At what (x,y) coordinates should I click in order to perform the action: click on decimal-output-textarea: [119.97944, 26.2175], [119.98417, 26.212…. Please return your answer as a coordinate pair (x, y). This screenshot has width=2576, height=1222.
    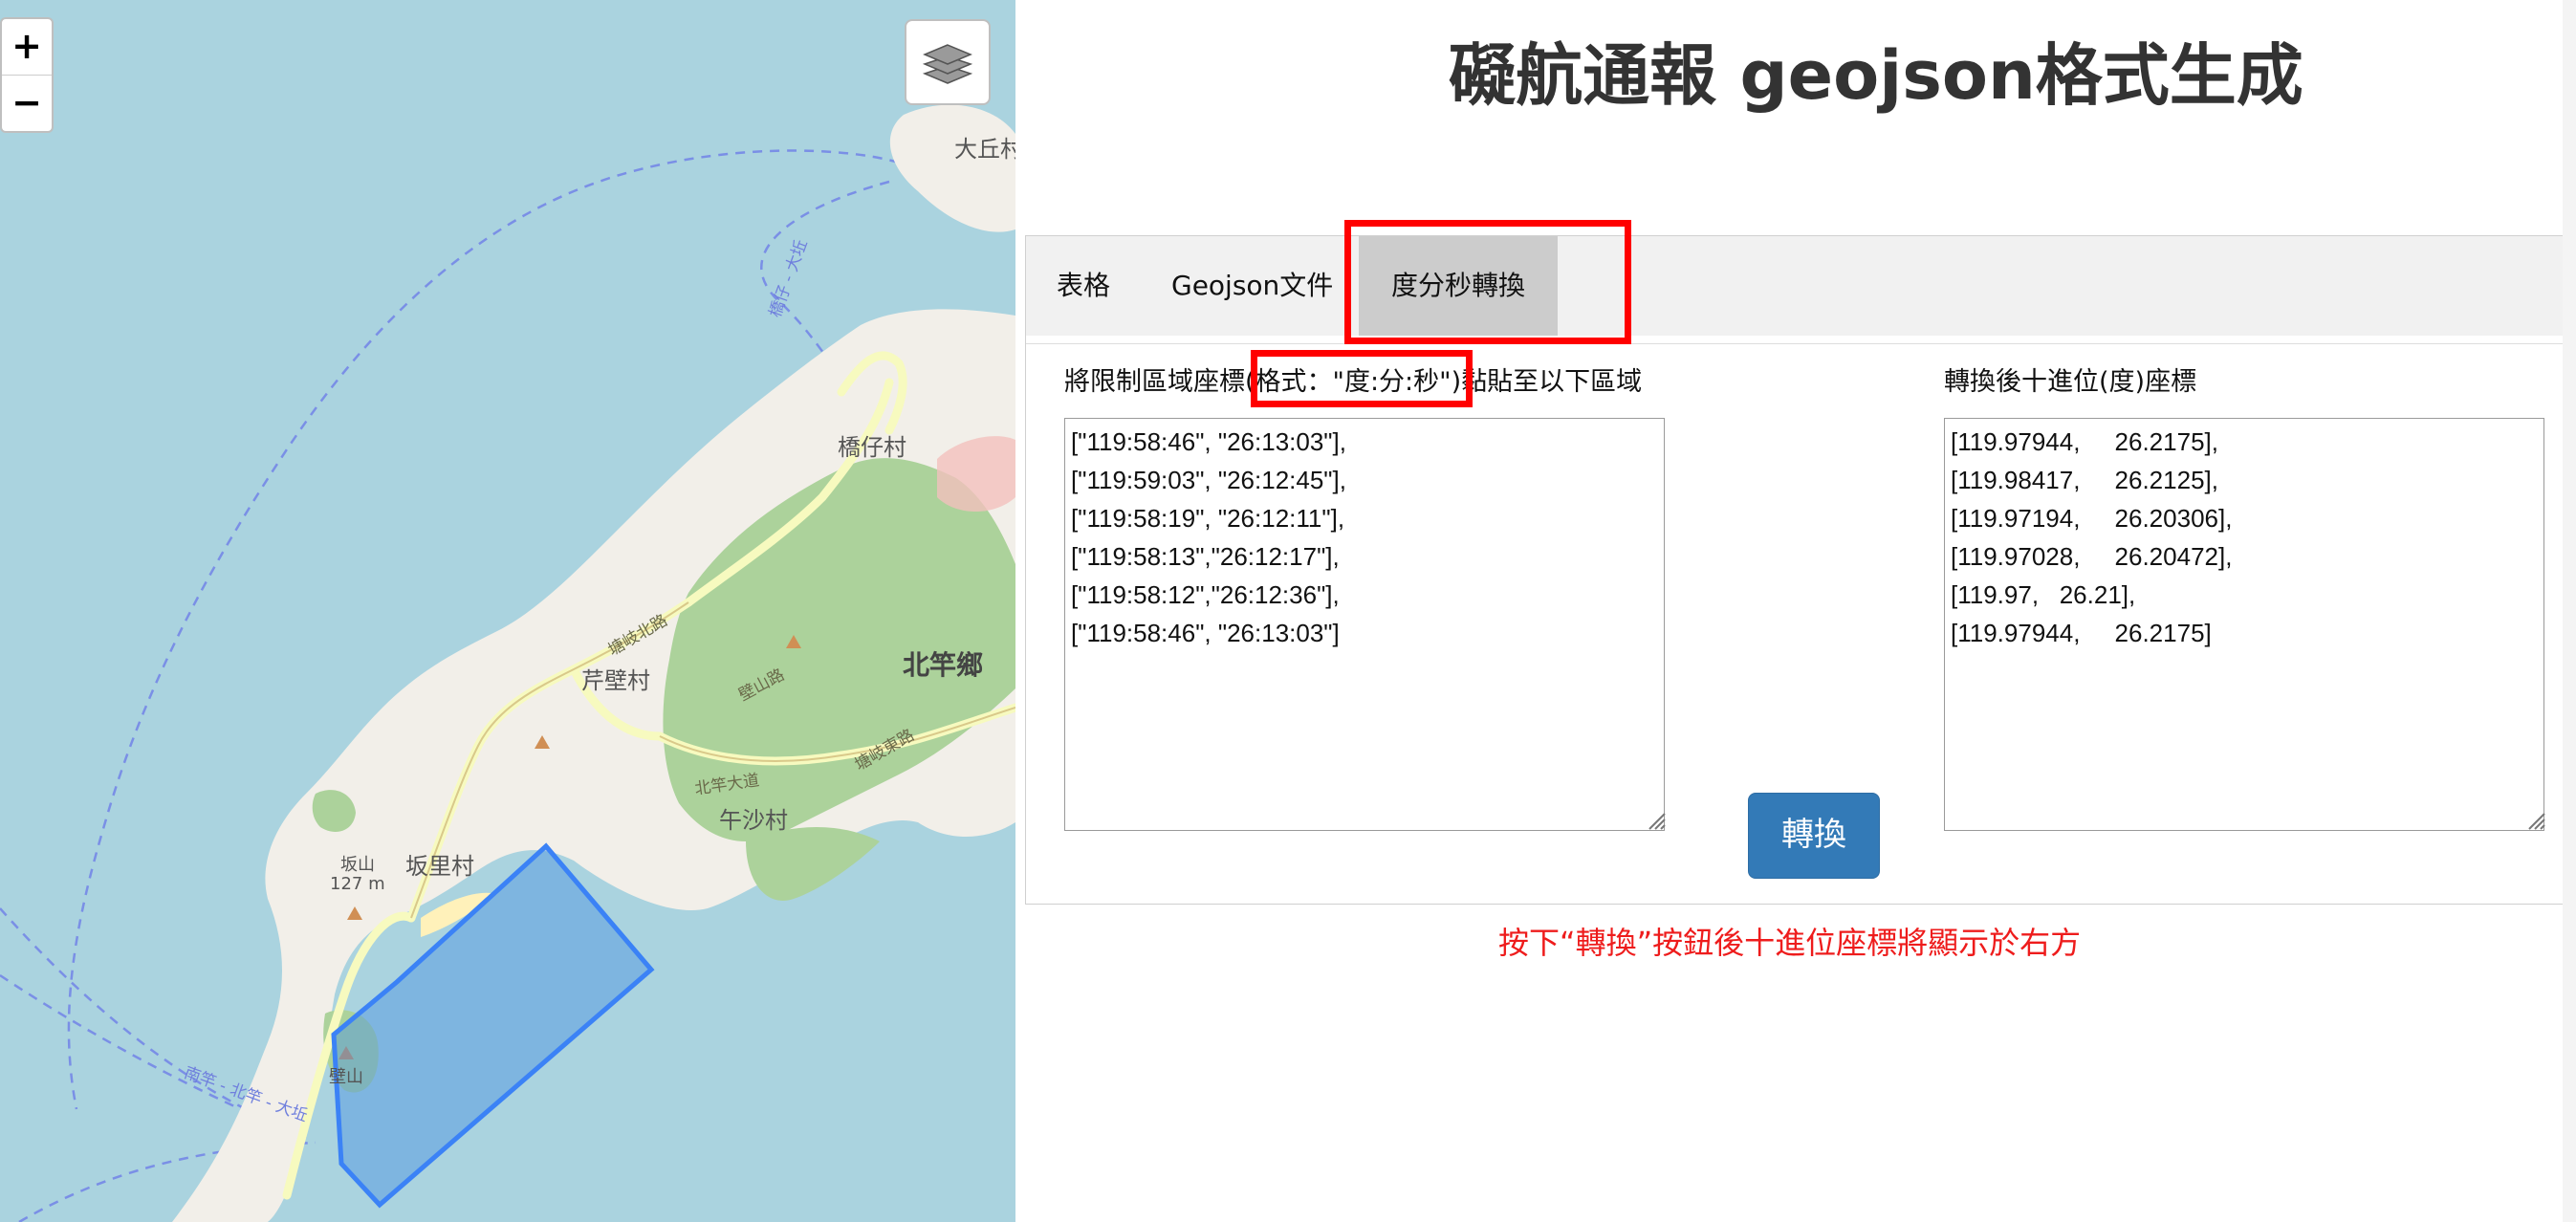
    Looking at the image, I should click on (2244, 625).